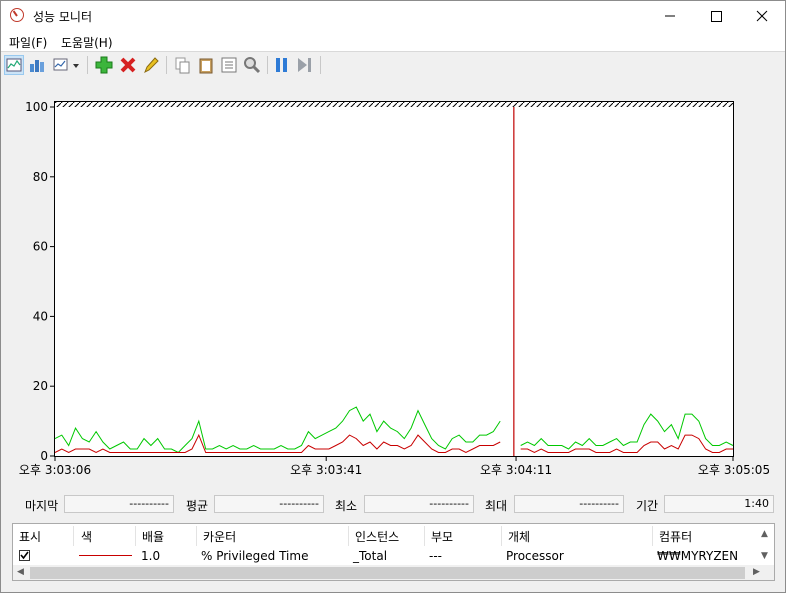  What do you see at coordinates (675, 536) in the screenshot?
I see `header-computer: 컴퓨터` at bounding box center [675, 536].